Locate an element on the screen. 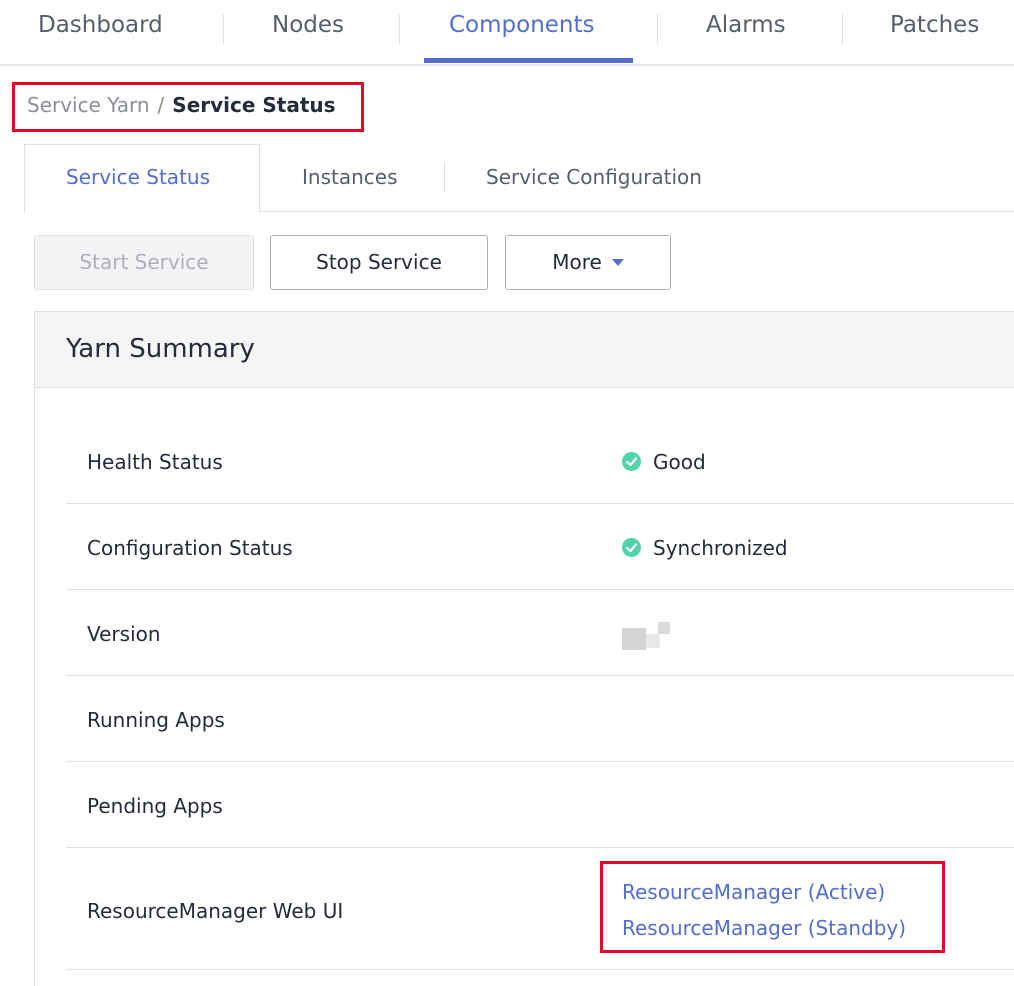  health-status-label: Health Status is located at coordinates (155, 462).